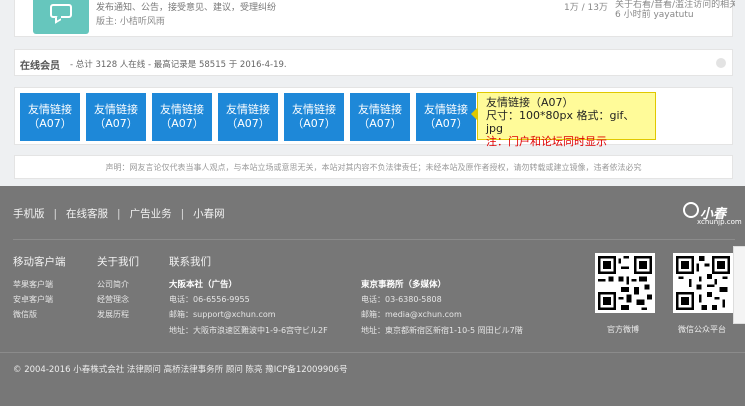 Image resolution: width=745 pixels, height=406 pixels. What do you see at coordinates (29, 213) in the screenshot?
I see `footer-nav-mobile: 手机版` at bounding box center [29, 213].